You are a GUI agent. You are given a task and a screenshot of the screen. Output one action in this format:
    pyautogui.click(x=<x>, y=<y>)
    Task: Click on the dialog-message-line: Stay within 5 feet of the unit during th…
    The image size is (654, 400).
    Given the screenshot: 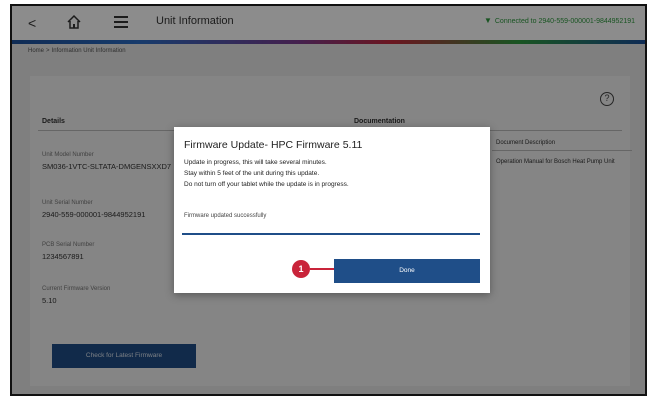 What is the action you would take?
    pyautogui.click(x=252, y=173)
    